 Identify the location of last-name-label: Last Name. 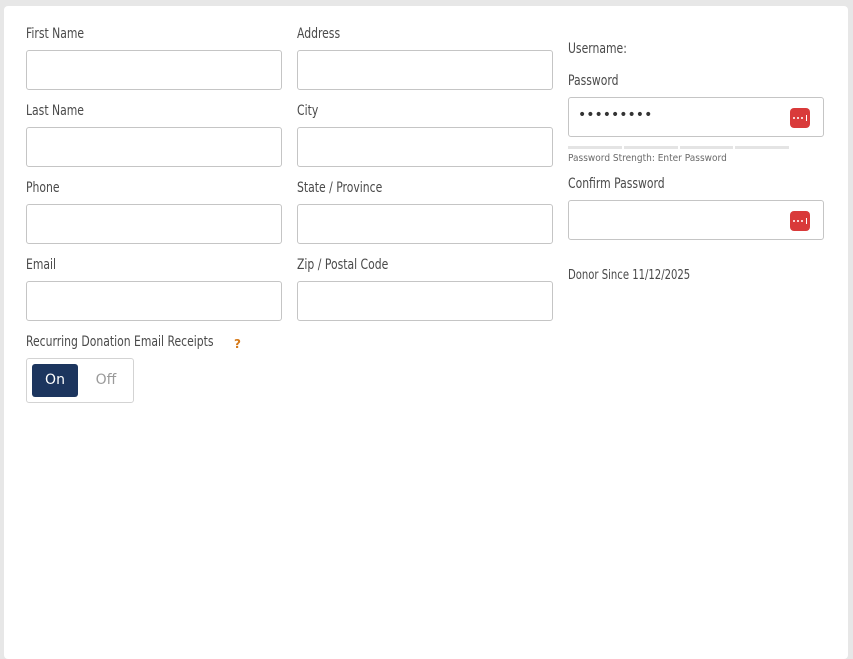
(55, 111).